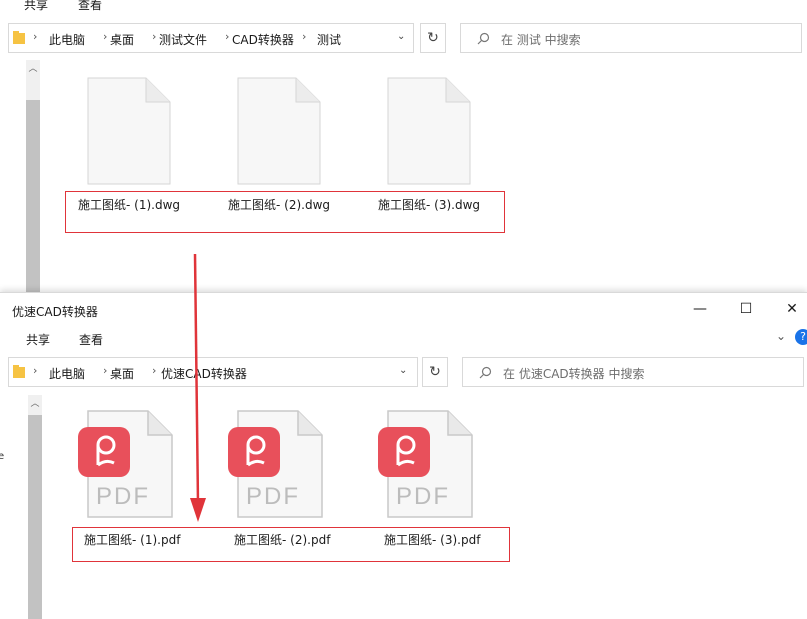  Describe the element at coordinates (541, 40) in the screenshot. I see `search-placeholder: 在 测试 中搜索` at that location.